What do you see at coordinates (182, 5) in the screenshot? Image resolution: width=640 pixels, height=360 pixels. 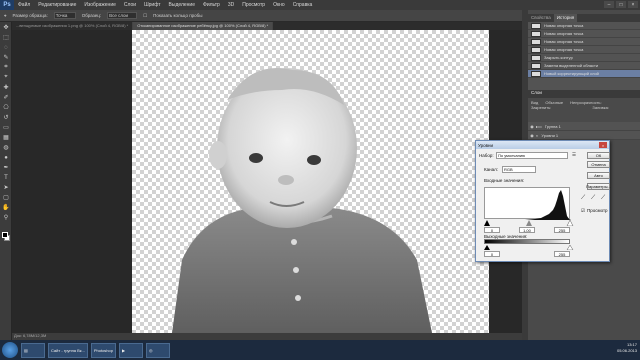 I see `menu-select: Выделение` at bounding box center [182, 5].